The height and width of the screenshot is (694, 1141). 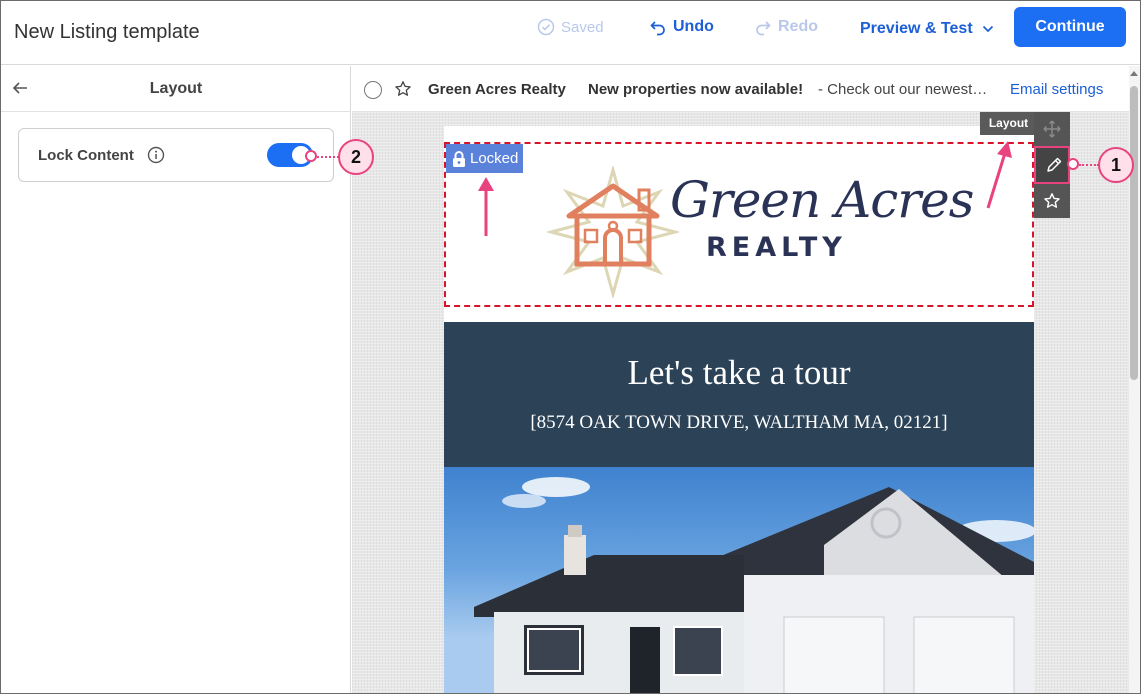 What do you see at coordinates (328, 157) in the screenshot?
I see `callout-2-line` at bounding box center [328, 157].